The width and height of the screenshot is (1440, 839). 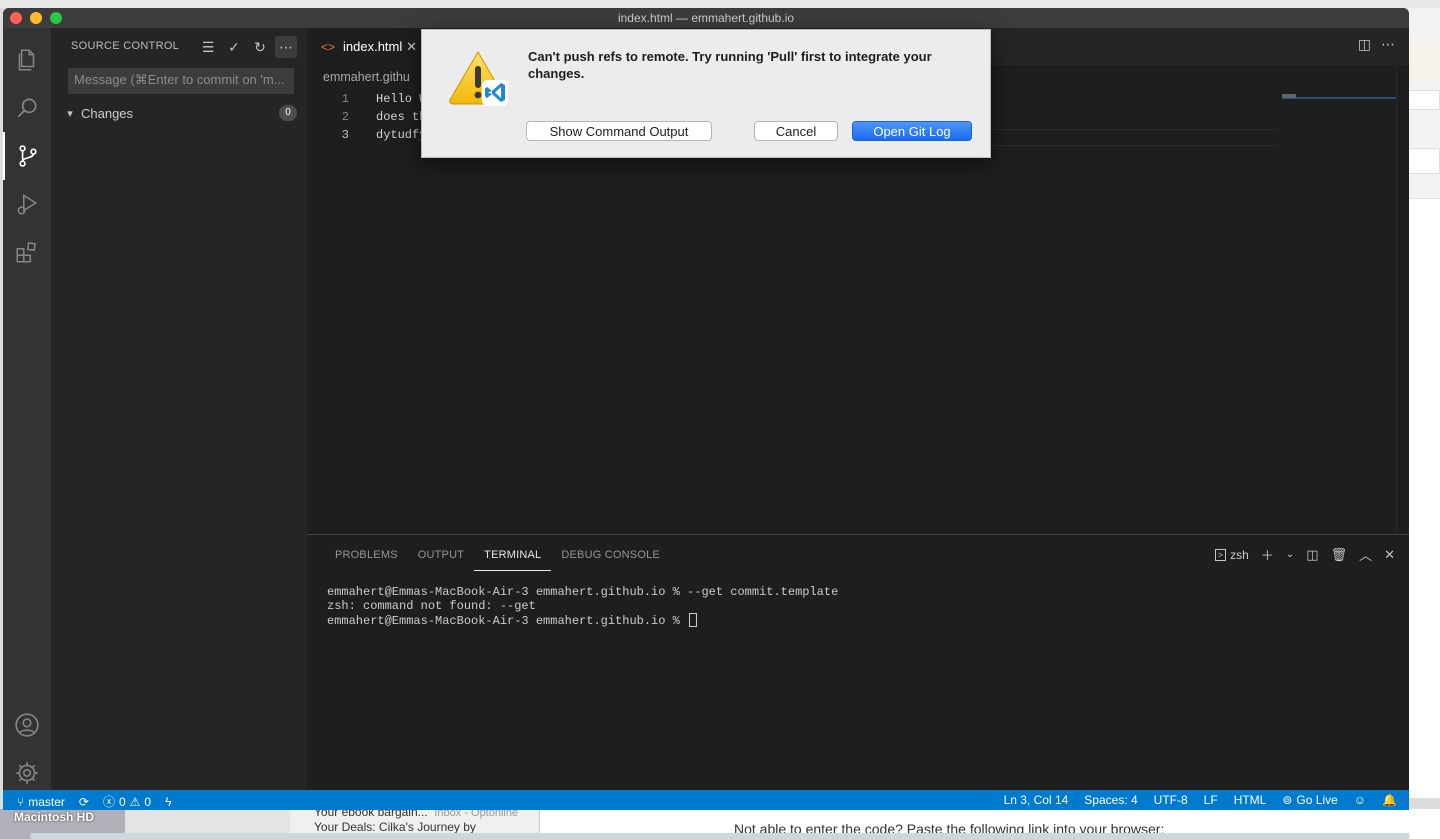 I want to click on run-debug-icon, so click(x=27, y=204).